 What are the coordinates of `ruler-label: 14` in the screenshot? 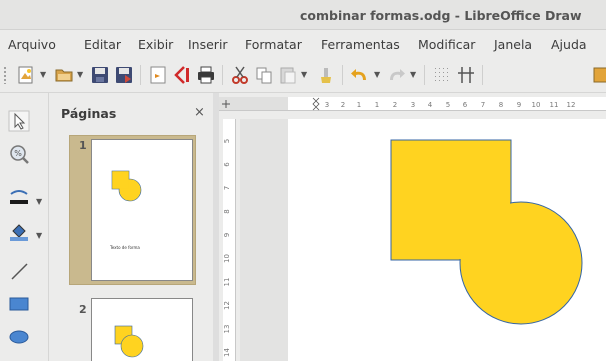 It's located at (227, 352).